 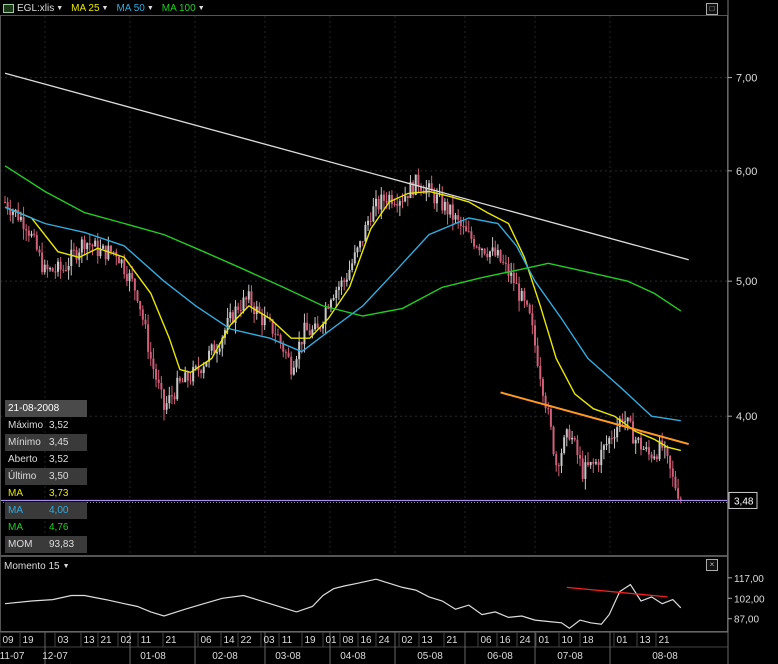 What do you see at coordinates (15, 510) in the screenshot?
I see `info-label: MA` at bounding box center [15, 510].